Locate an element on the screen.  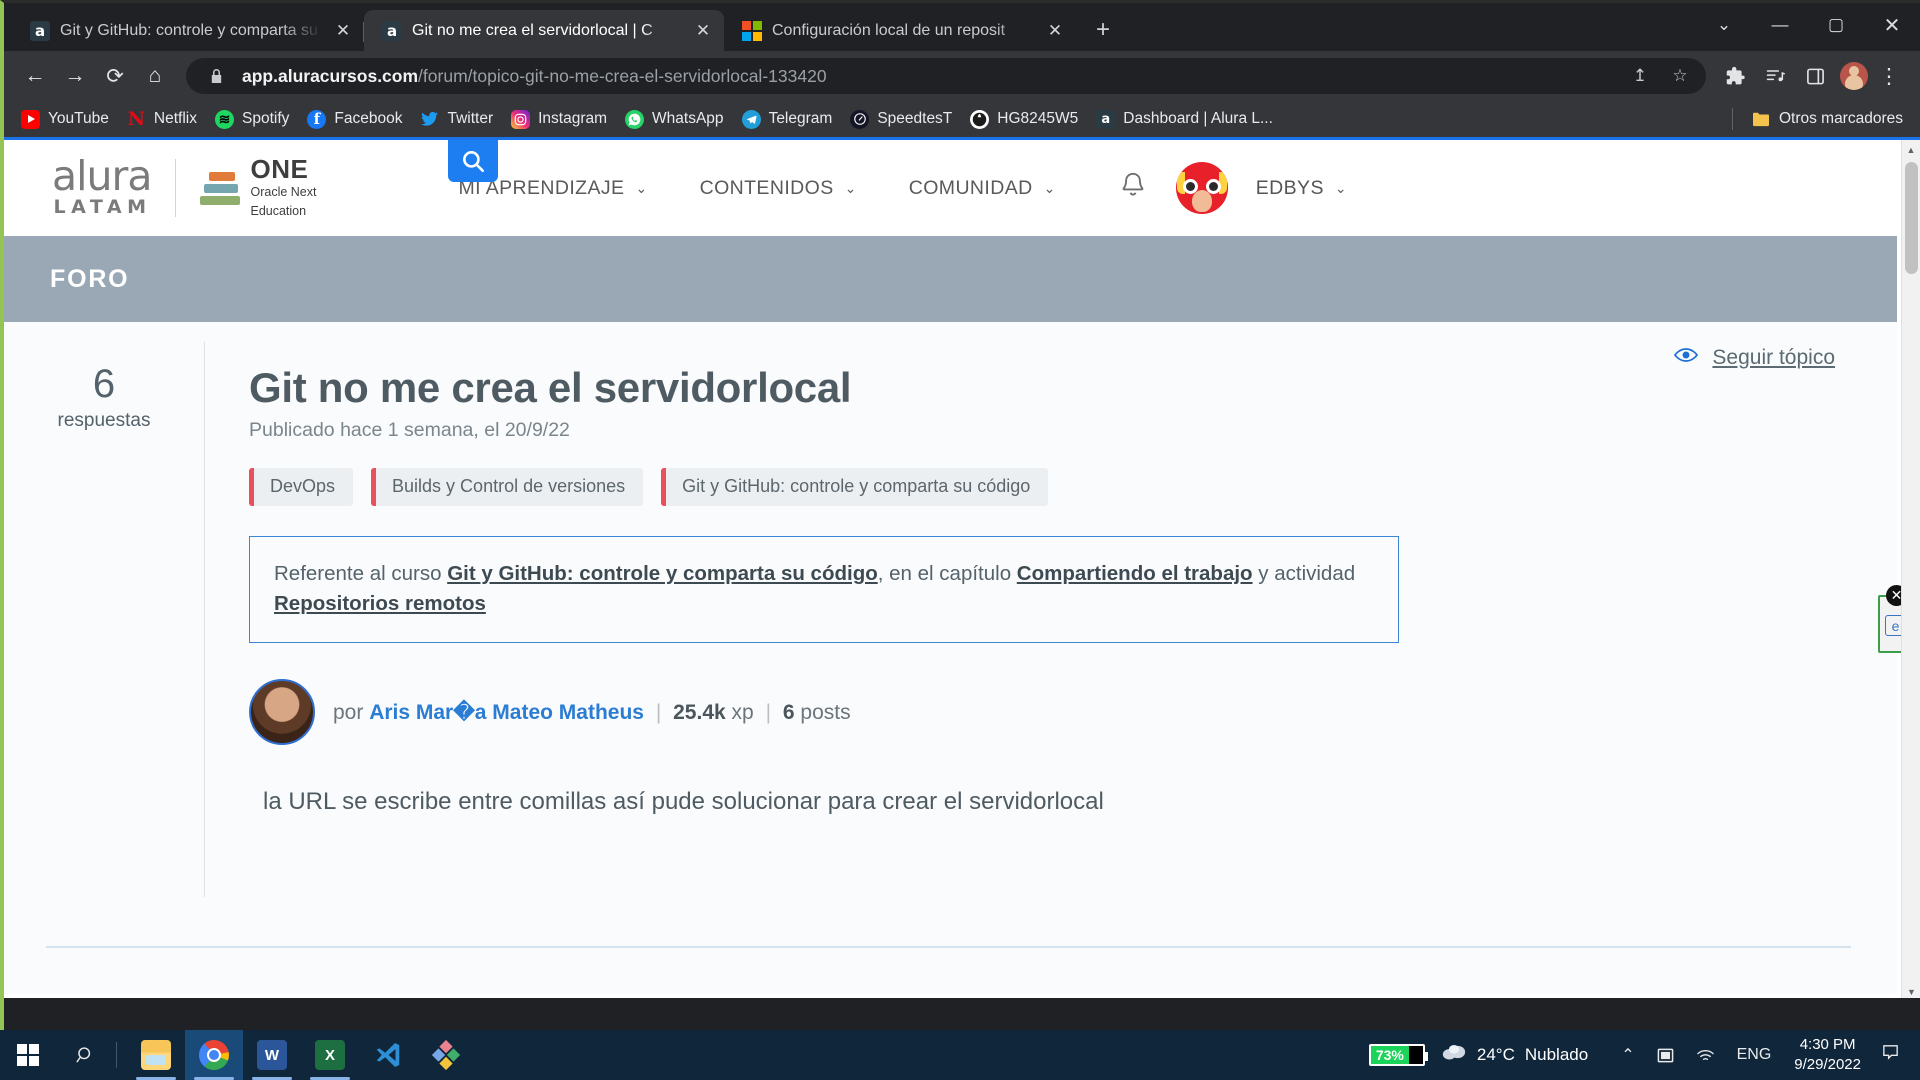
wifi-icon is located at coordinates (1705, 1055).